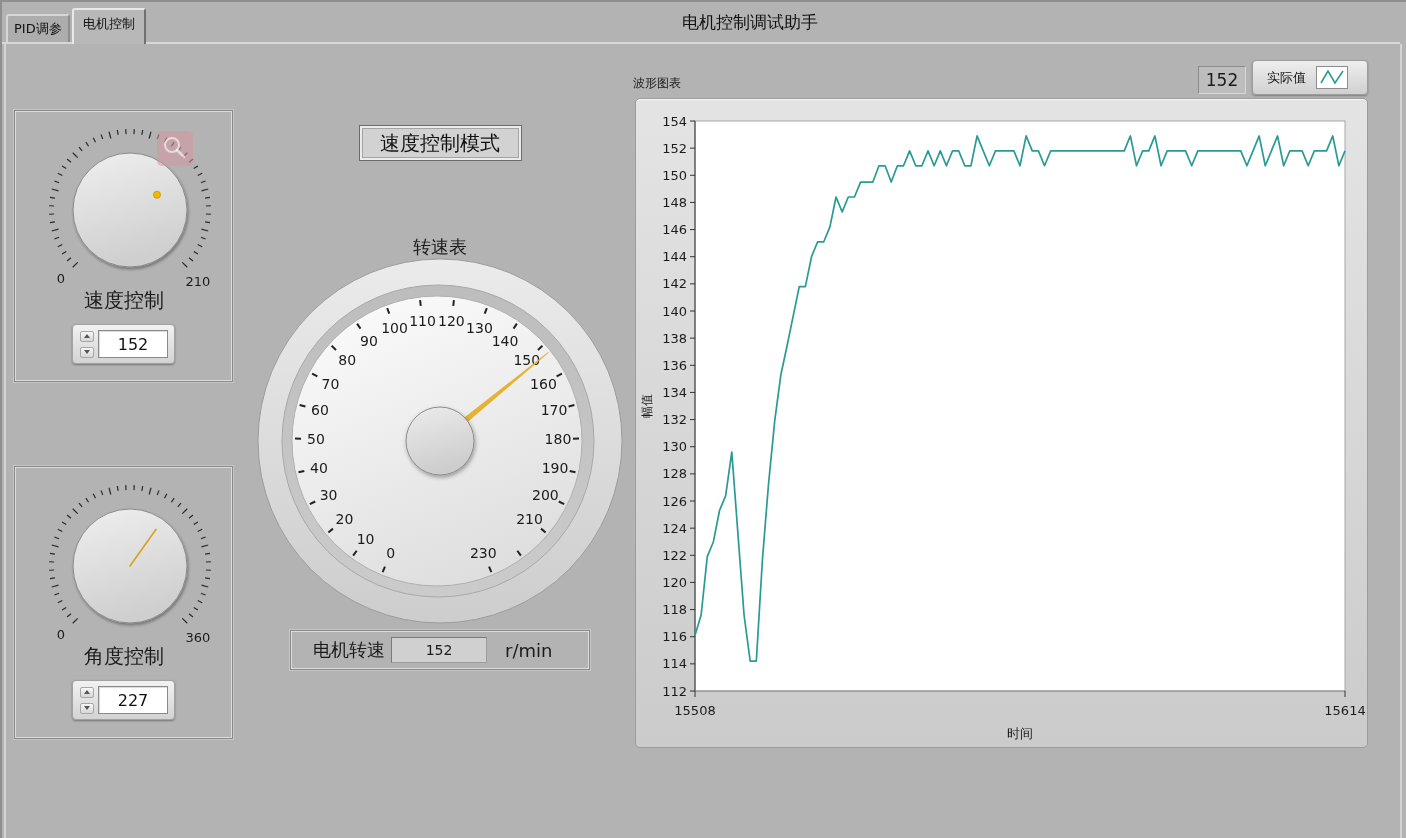 This screenshot has width=1406, height=838. Describe the element at coordinates (674, 284) in the screenshot. I see `y-tick-label: 142` at that location.